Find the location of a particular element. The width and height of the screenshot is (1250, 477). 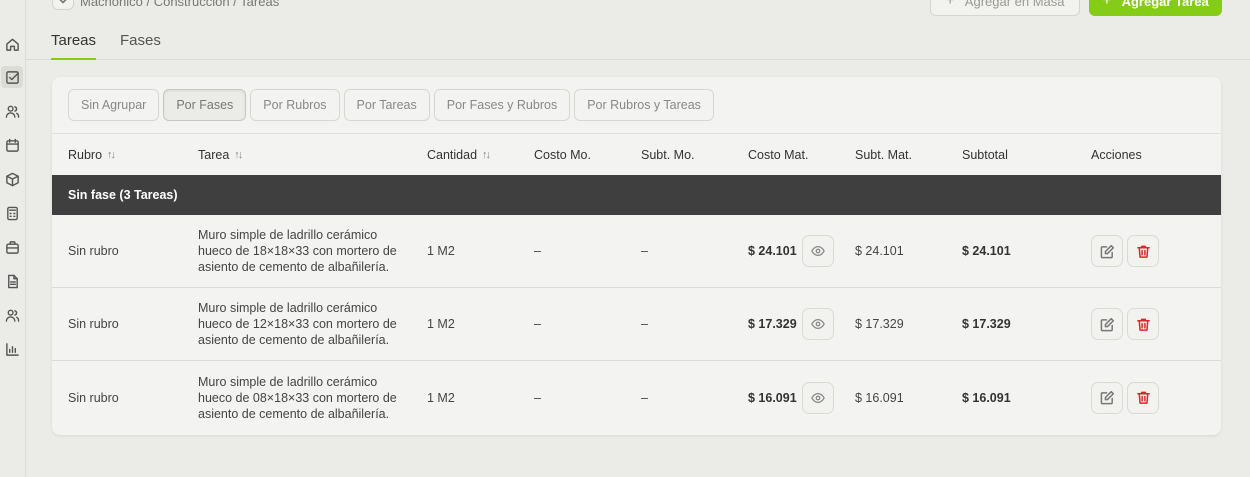

column-header-acciones: Acciones is located at coordinates (1116, 155).